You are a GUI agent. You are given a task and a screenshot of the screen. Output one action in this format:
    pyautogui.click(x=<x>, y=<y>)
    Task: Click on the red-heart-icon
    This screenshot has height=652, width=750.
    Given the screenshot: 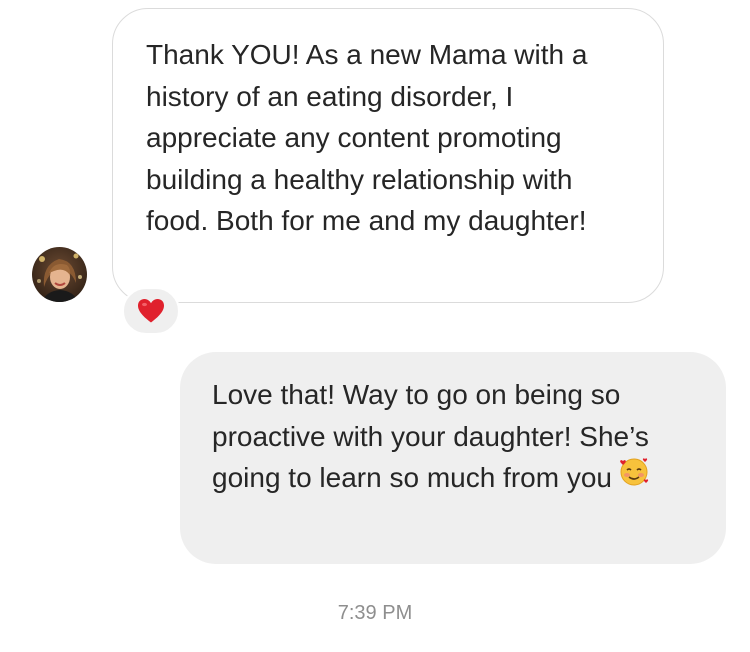 What is the action you would take?
    pyautogui.click(x=151, y=311)
    